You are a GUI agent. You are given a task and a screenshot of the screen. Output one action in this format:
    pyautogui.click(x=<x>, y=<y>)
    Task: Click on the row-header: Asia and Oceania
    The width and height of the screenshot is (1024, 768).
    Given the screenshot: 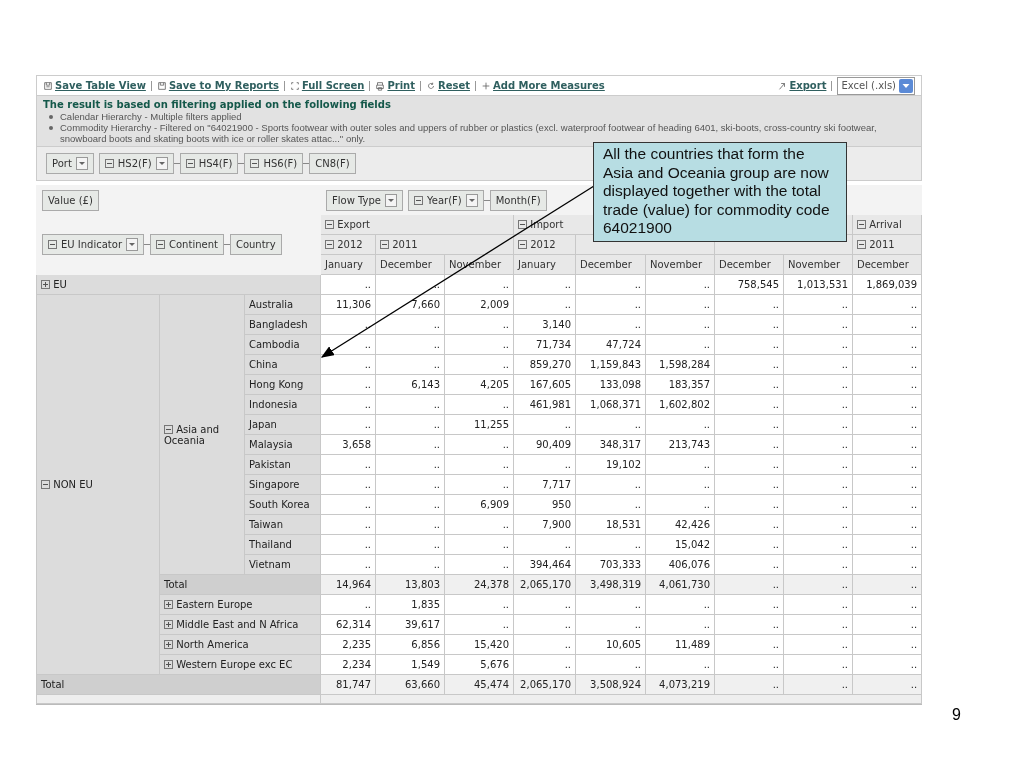 What is the action you would take?
    pyautogui.click(x=202, y=434)
    